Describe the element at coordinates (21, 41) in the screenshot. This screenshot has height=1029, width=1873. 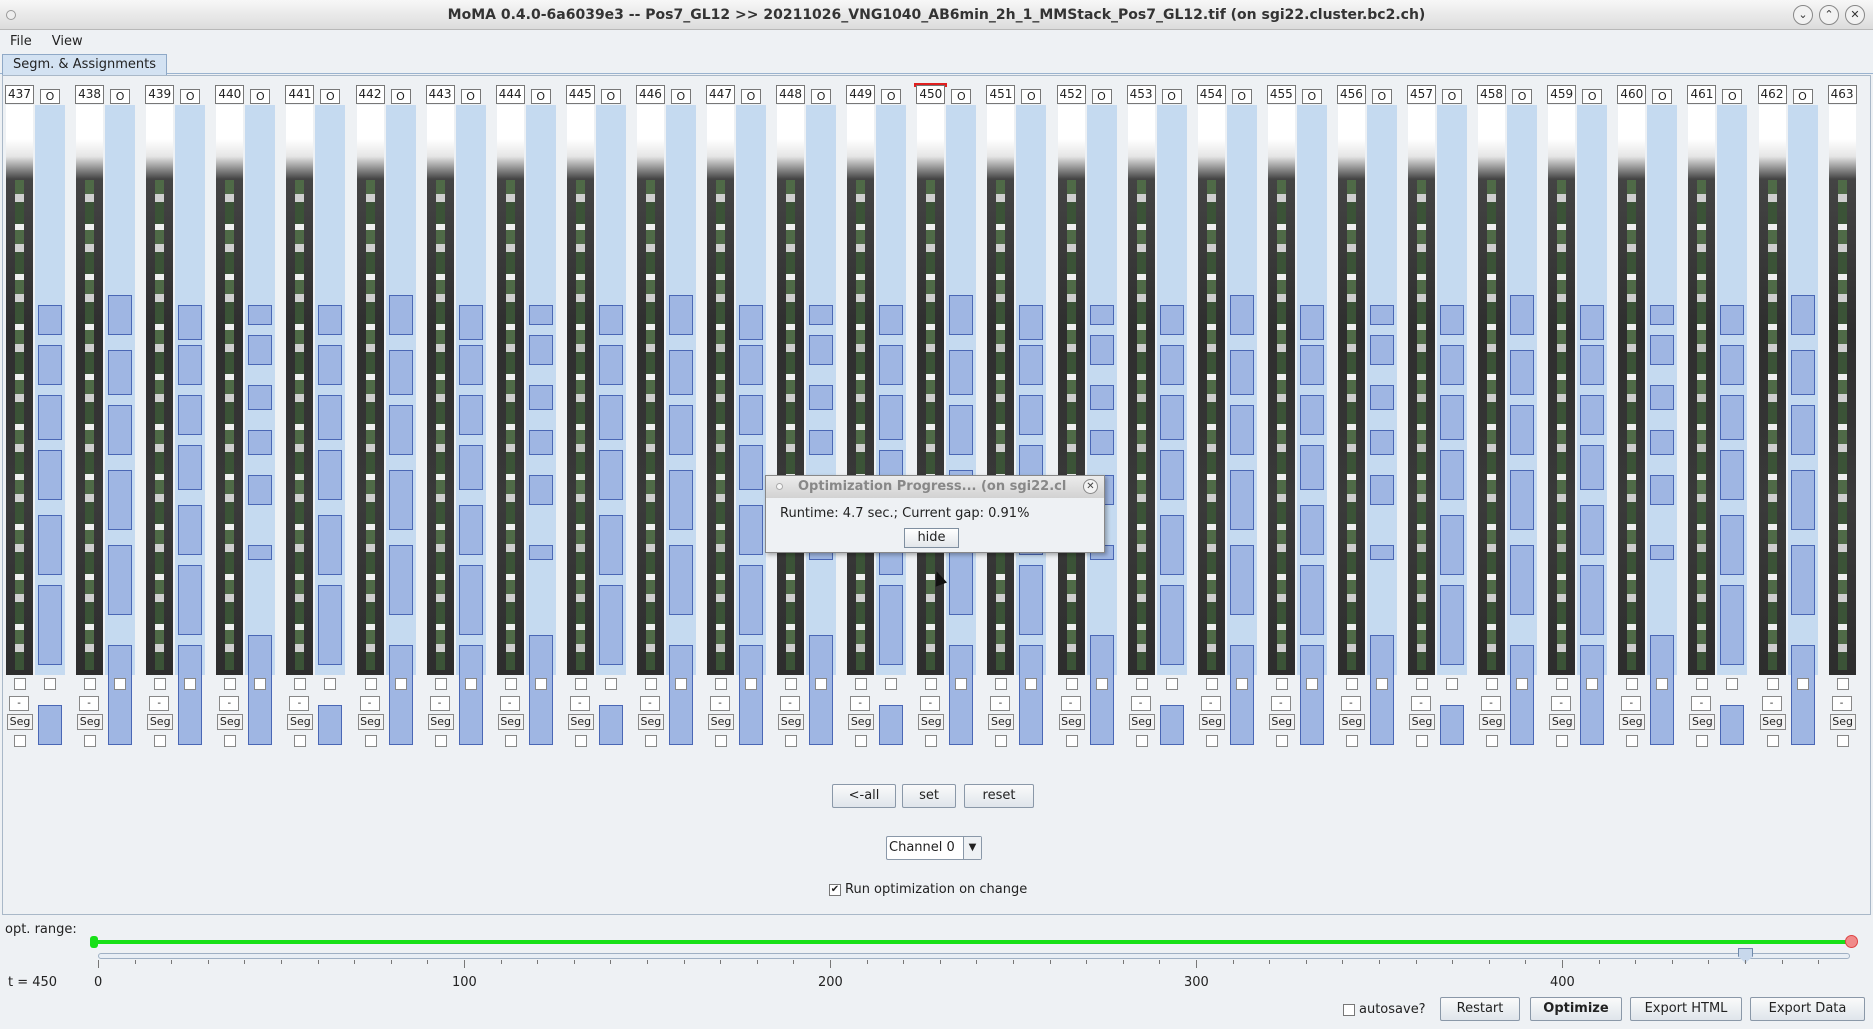
I see `menu-file: File` at that location.